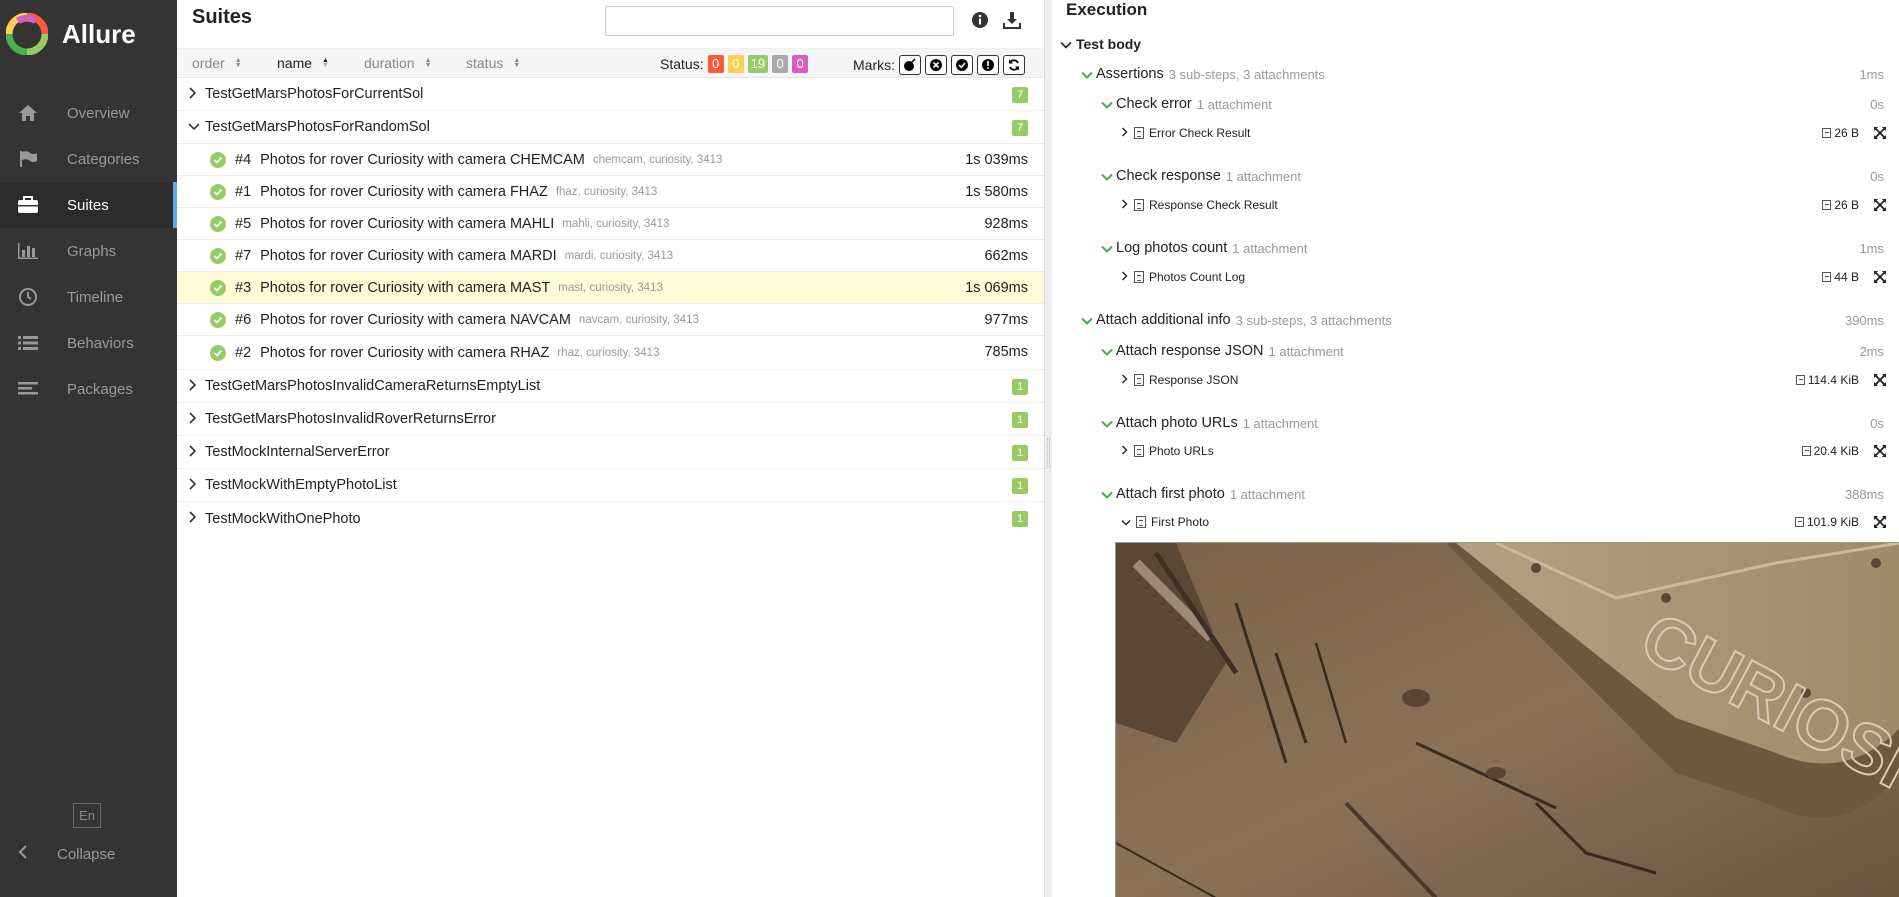  Describe the element at coordinates (1006, 352) in the screenshot. I see `test-case-duration: 785ms` at that location.